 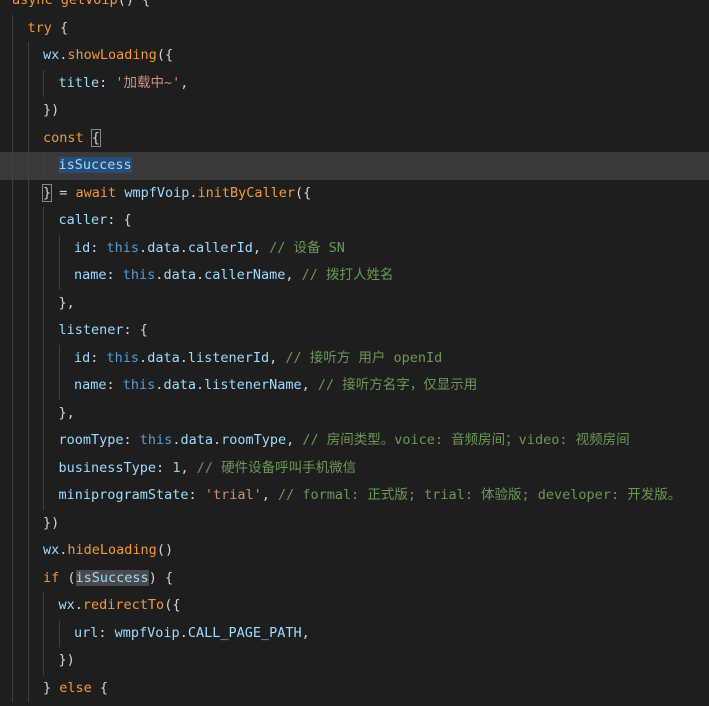 I want to click on code-line: async getVoip() {, so click(x=354, y=7).